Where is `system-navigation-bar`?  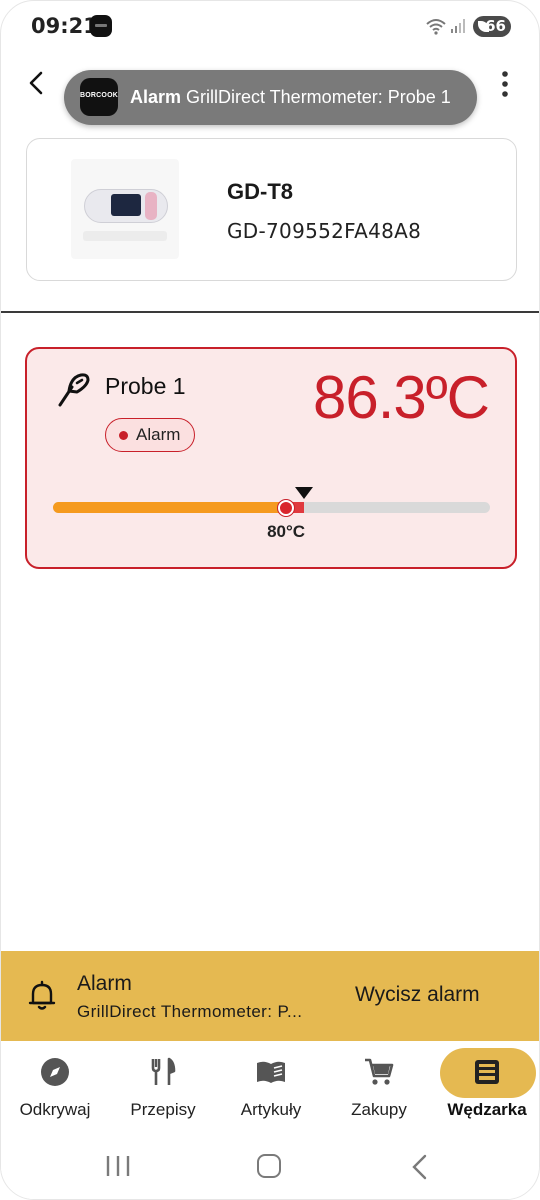
system-navigation-bar is located at coordinates (270, 1167).